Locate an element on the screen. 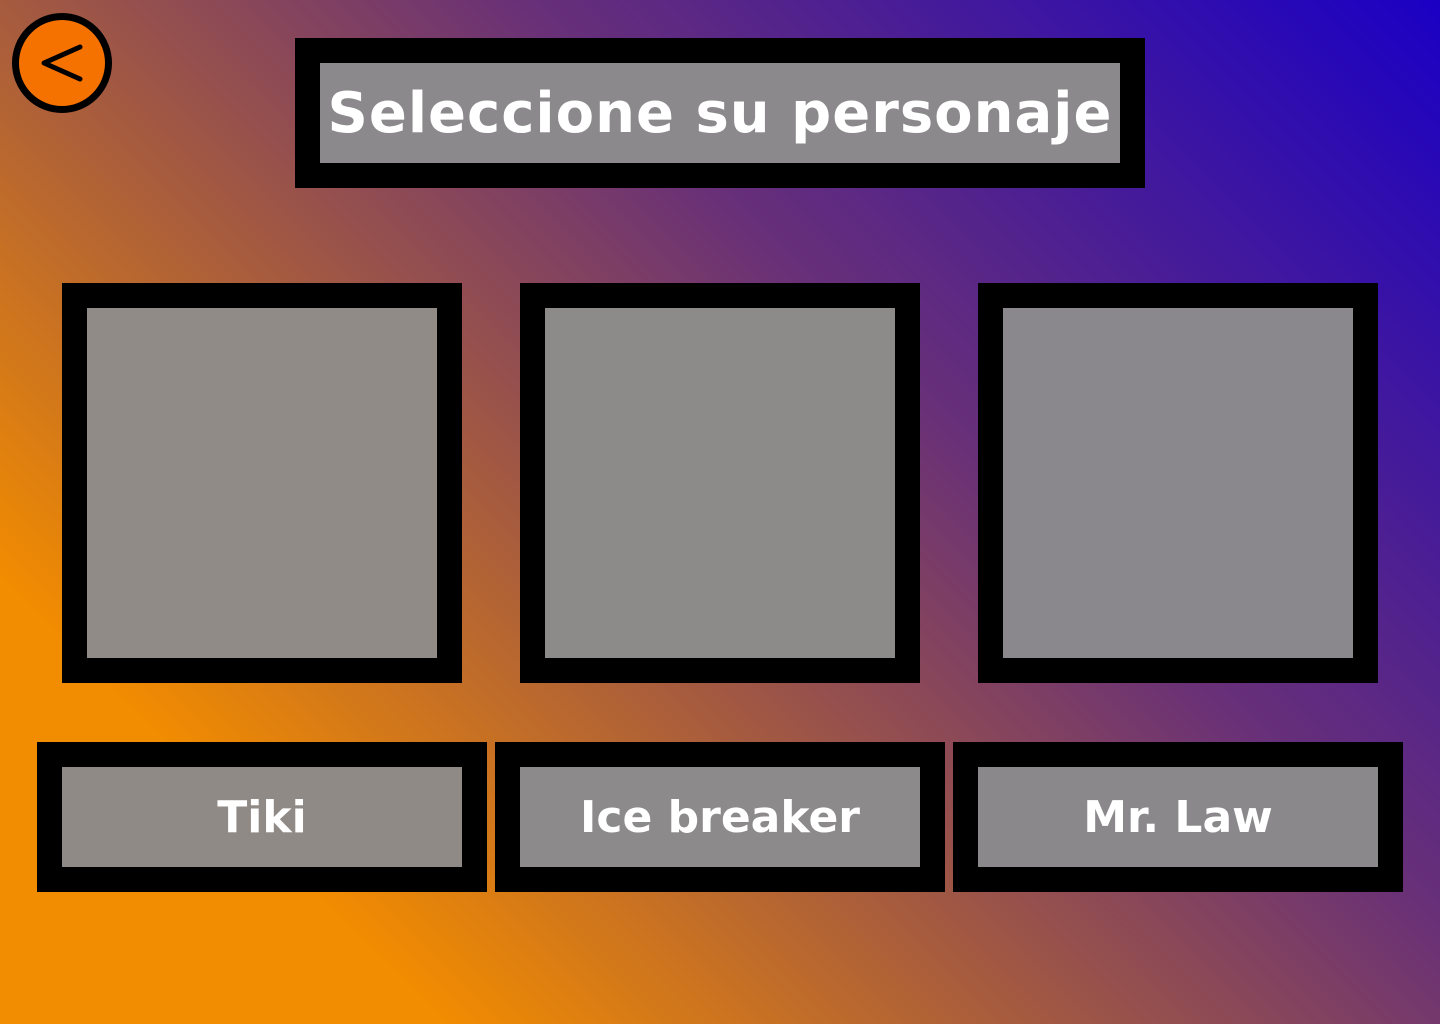 The image size is (1440, 1024). character-button-mr-law: Mr. Law is located at coordinates (1178, 817).